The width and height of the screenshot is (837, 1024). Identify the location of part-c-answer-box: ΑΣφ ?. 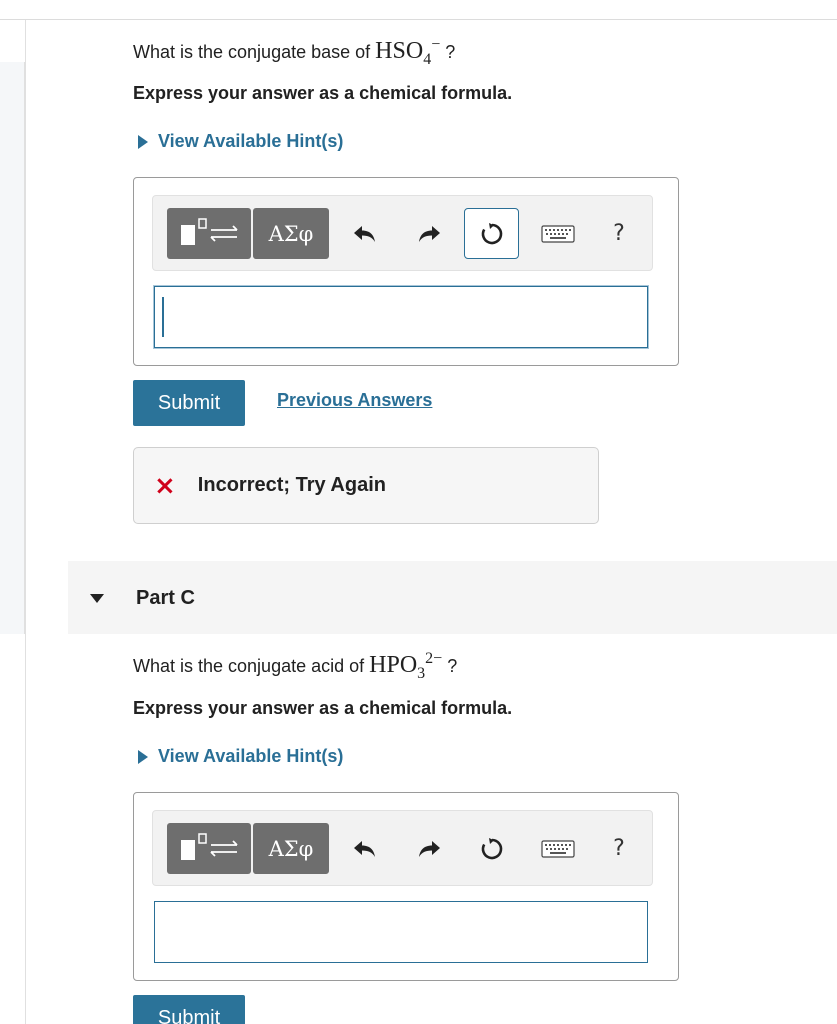
(406, 886).